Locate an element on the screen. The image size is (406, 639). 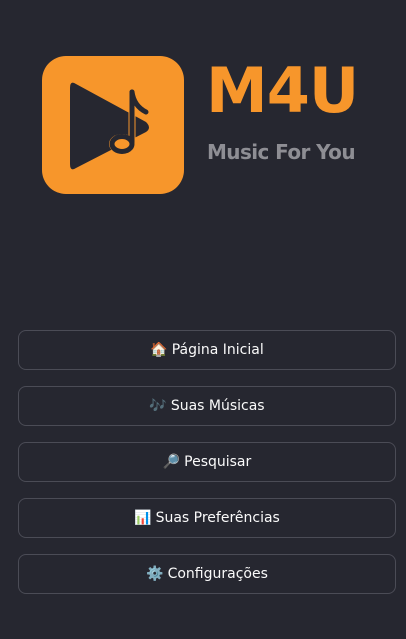
settings-button: ⚙️ Configurações is located at coordinates (207, 574).